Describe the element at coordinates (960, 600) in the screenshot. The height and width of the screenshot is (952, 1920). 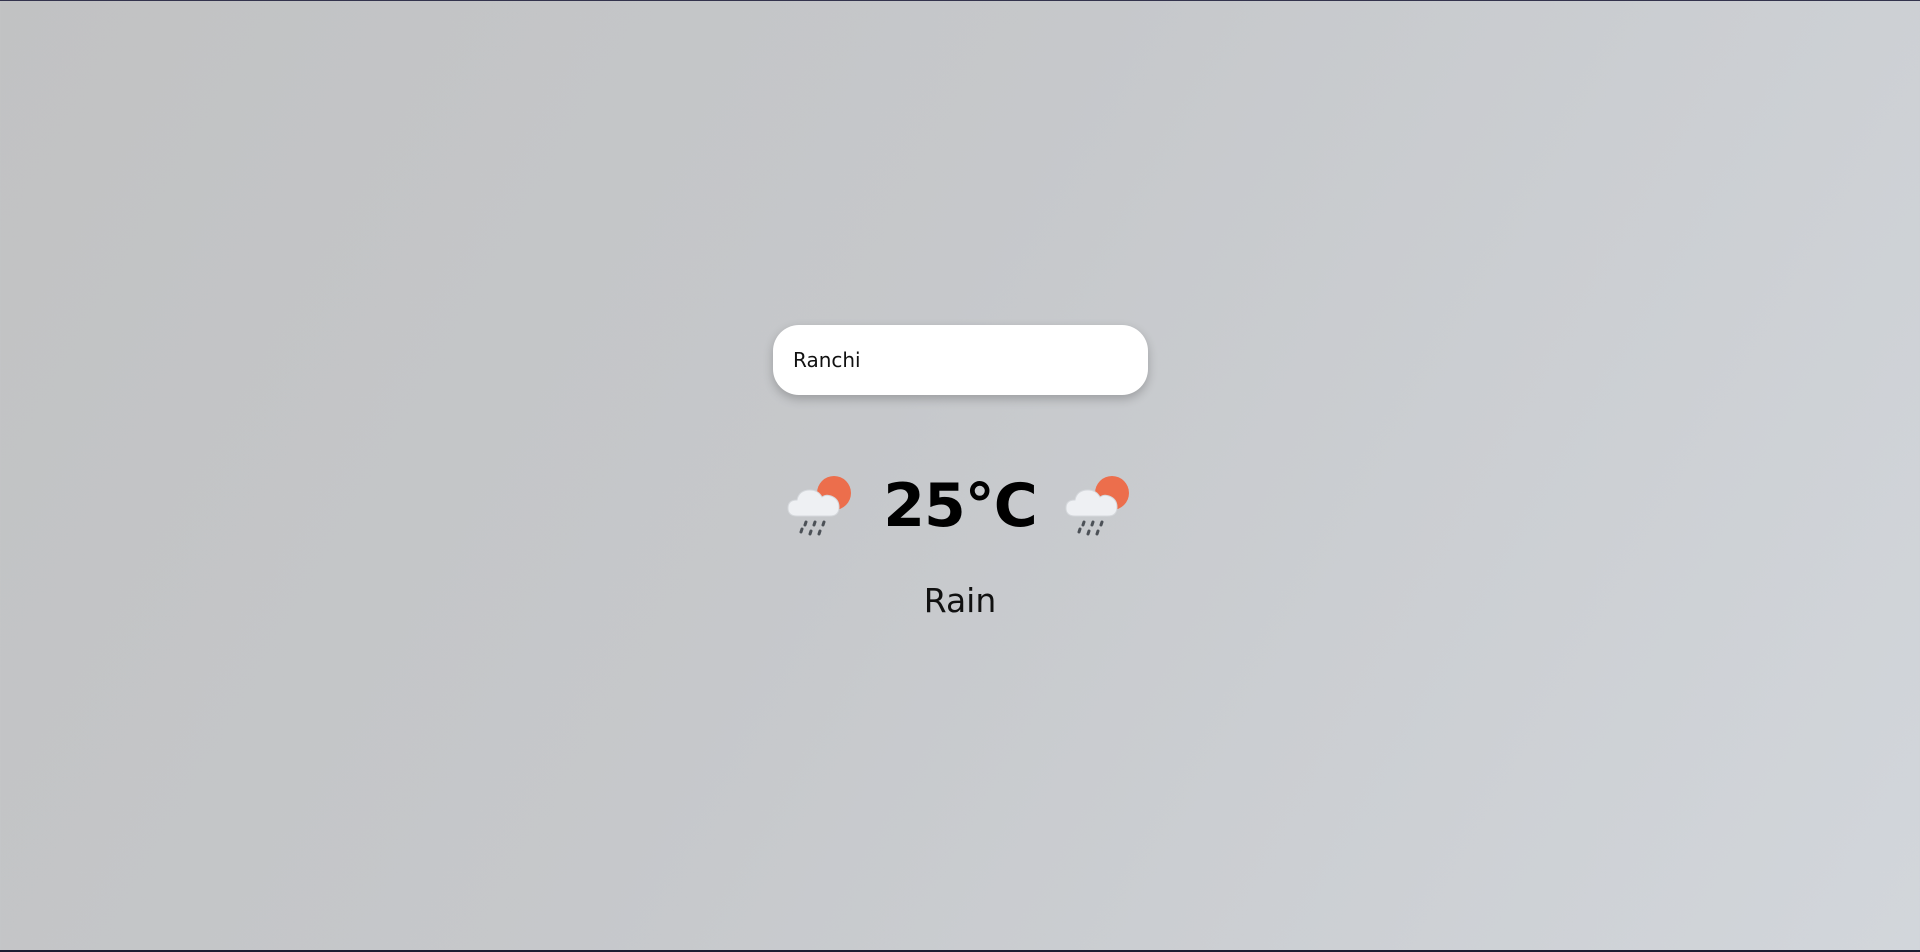
I see `weather-condition: Rain` at that location.